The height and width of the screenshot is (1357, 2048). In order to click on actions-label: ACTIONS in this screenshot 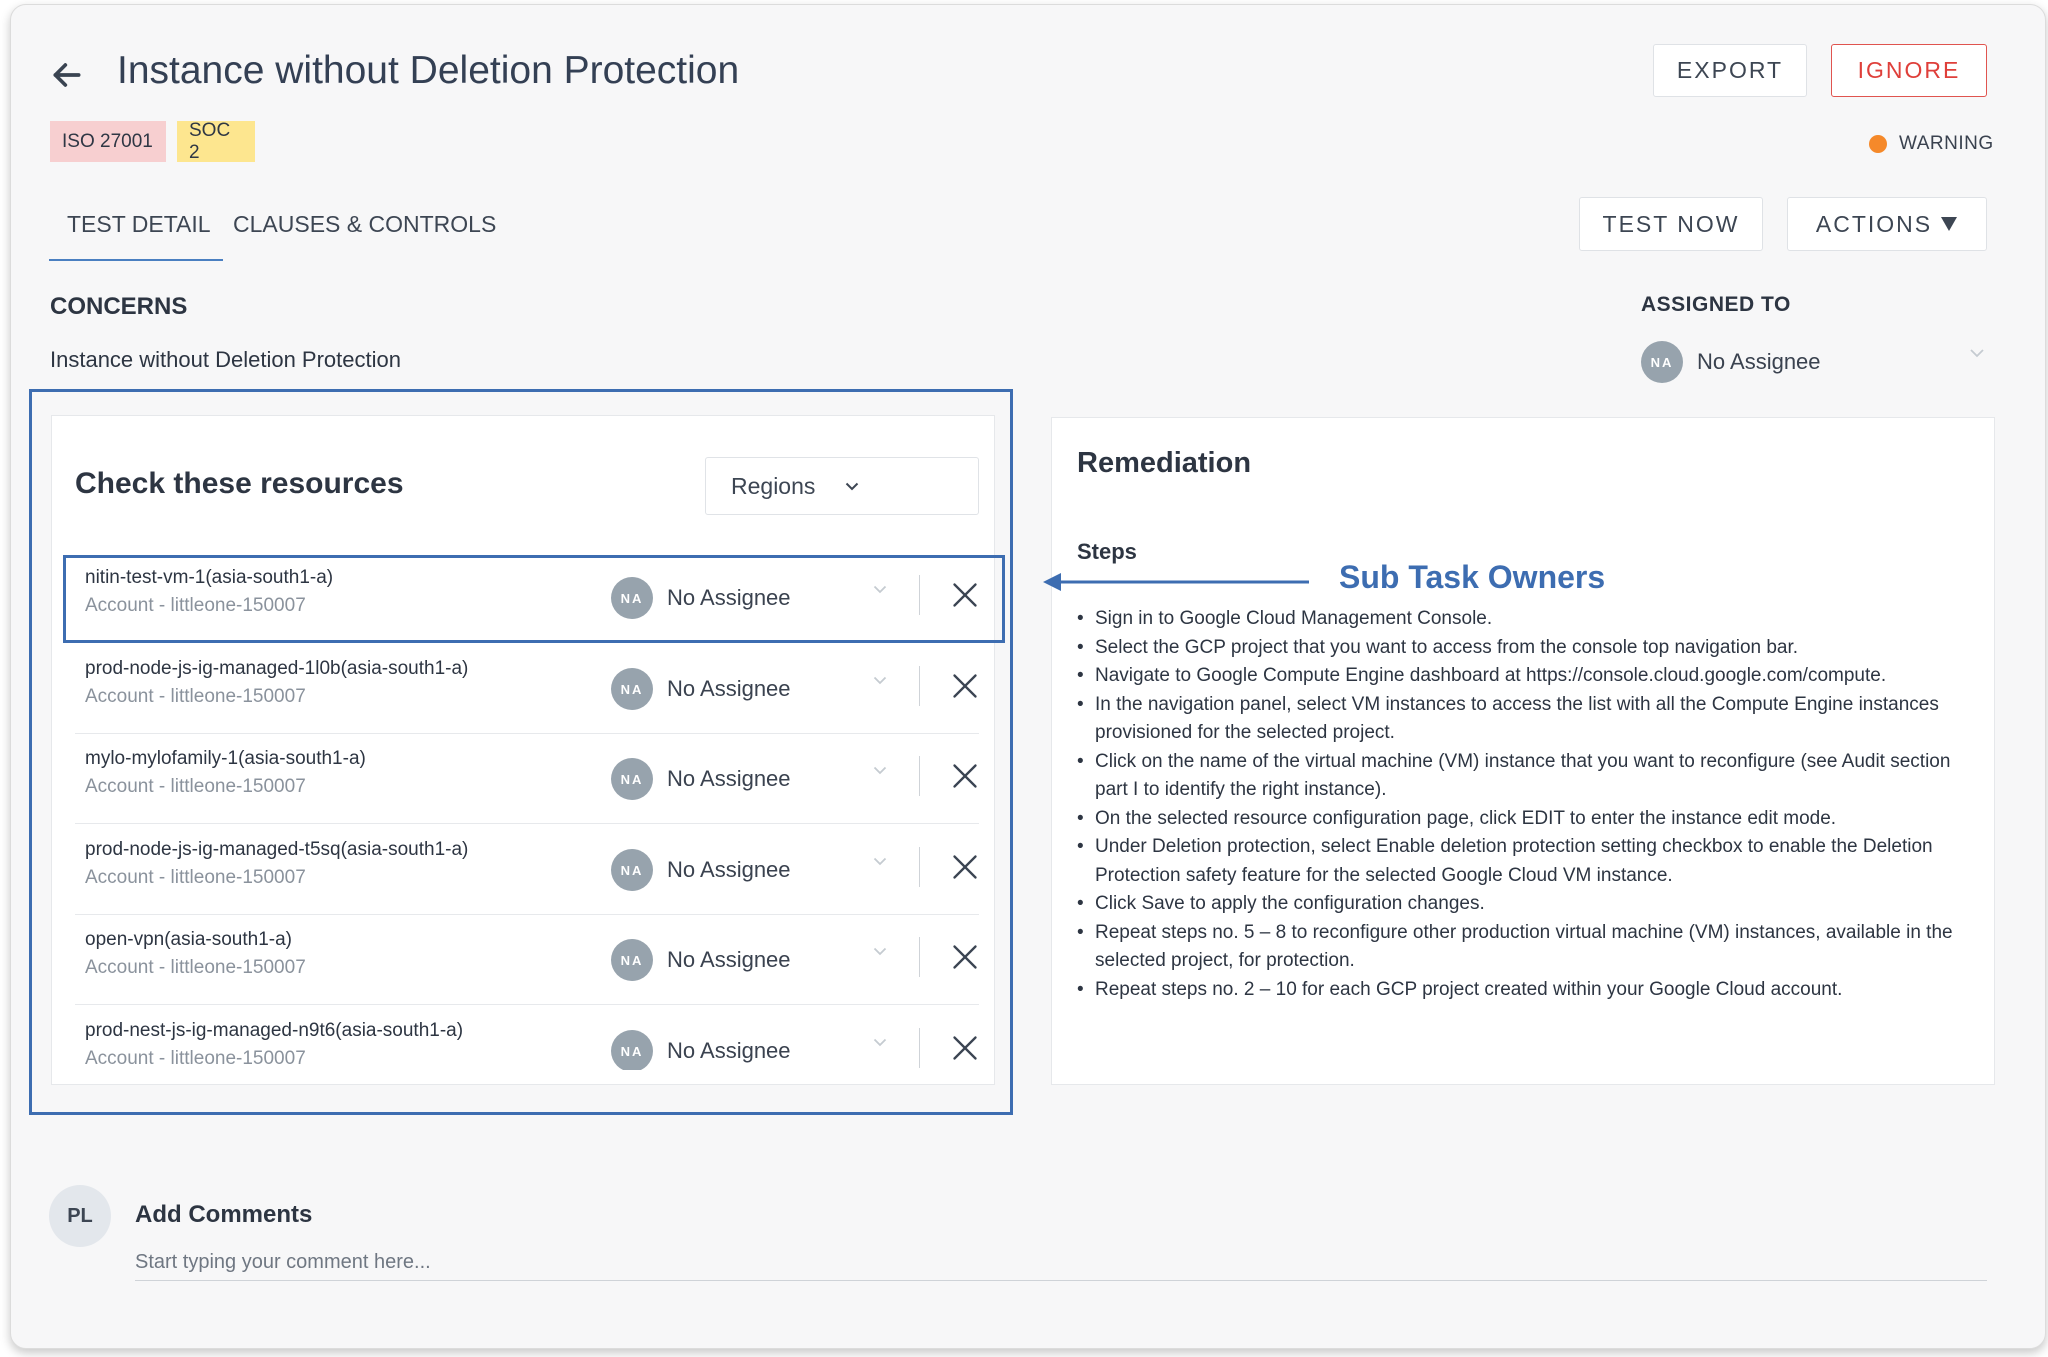, I will do `click(1874, 223)`.